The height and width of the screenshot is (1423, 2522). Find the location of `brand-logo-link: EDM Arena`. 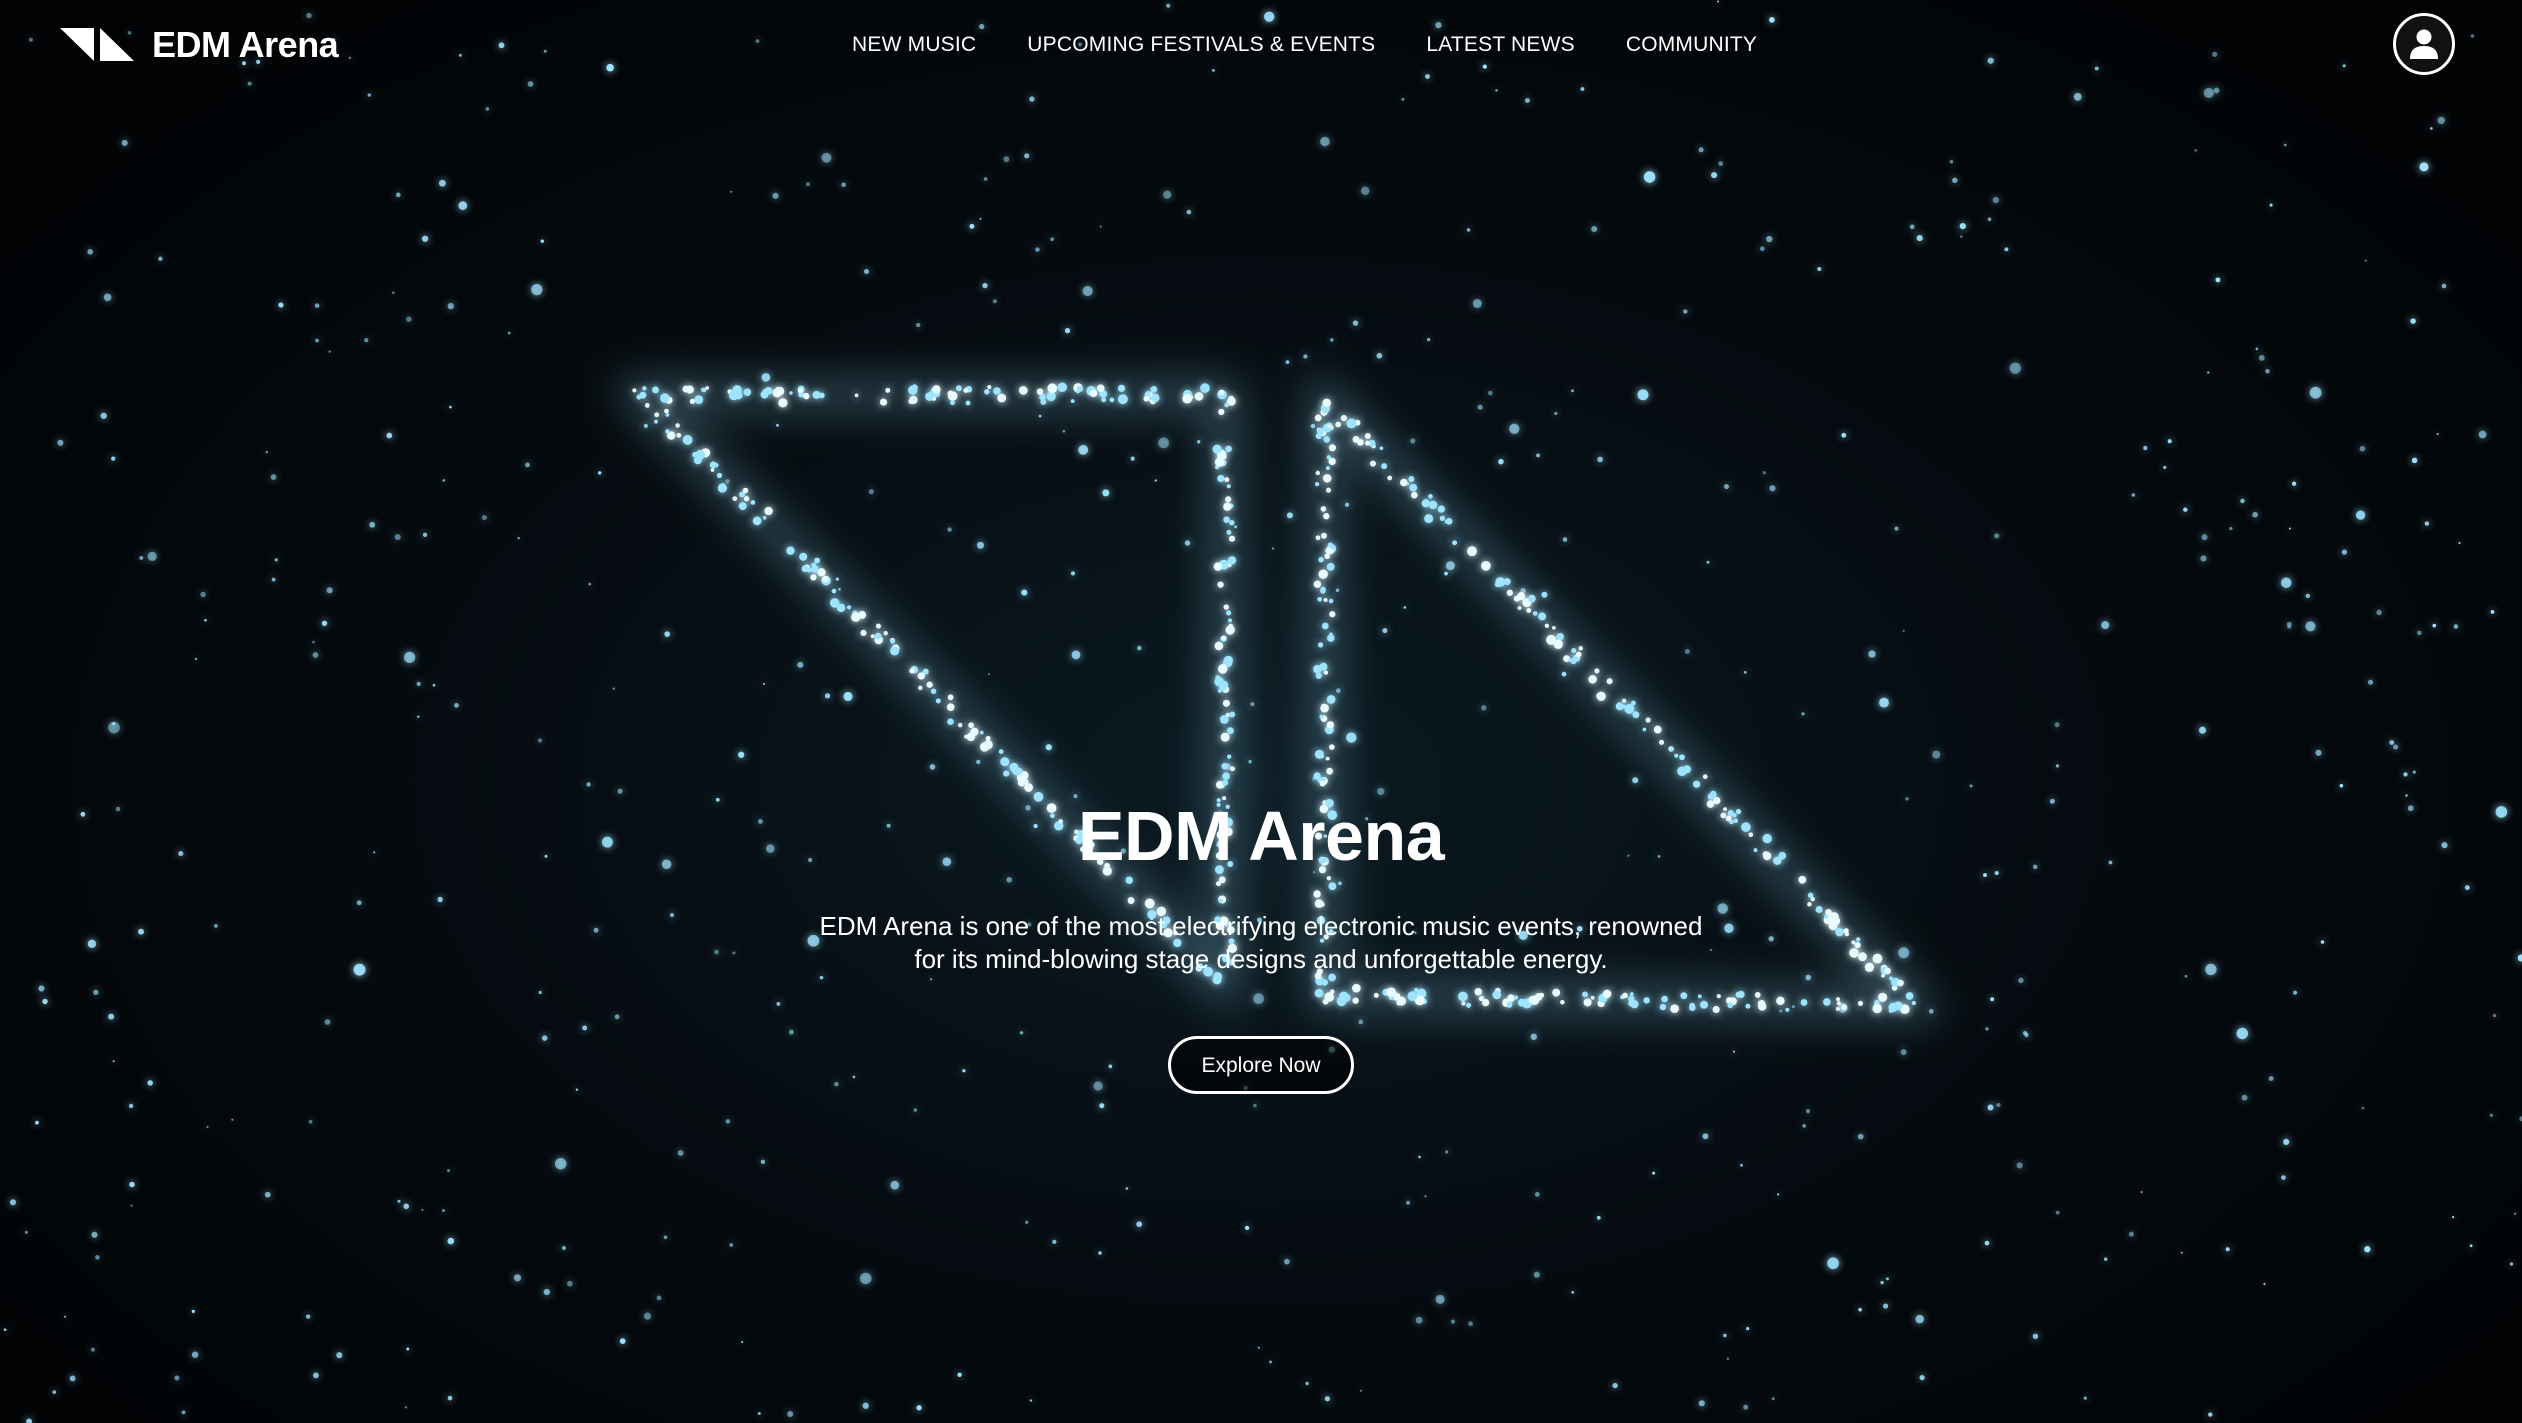

brand-logo-link: EDM Arena is located at coordinates (199, 45).